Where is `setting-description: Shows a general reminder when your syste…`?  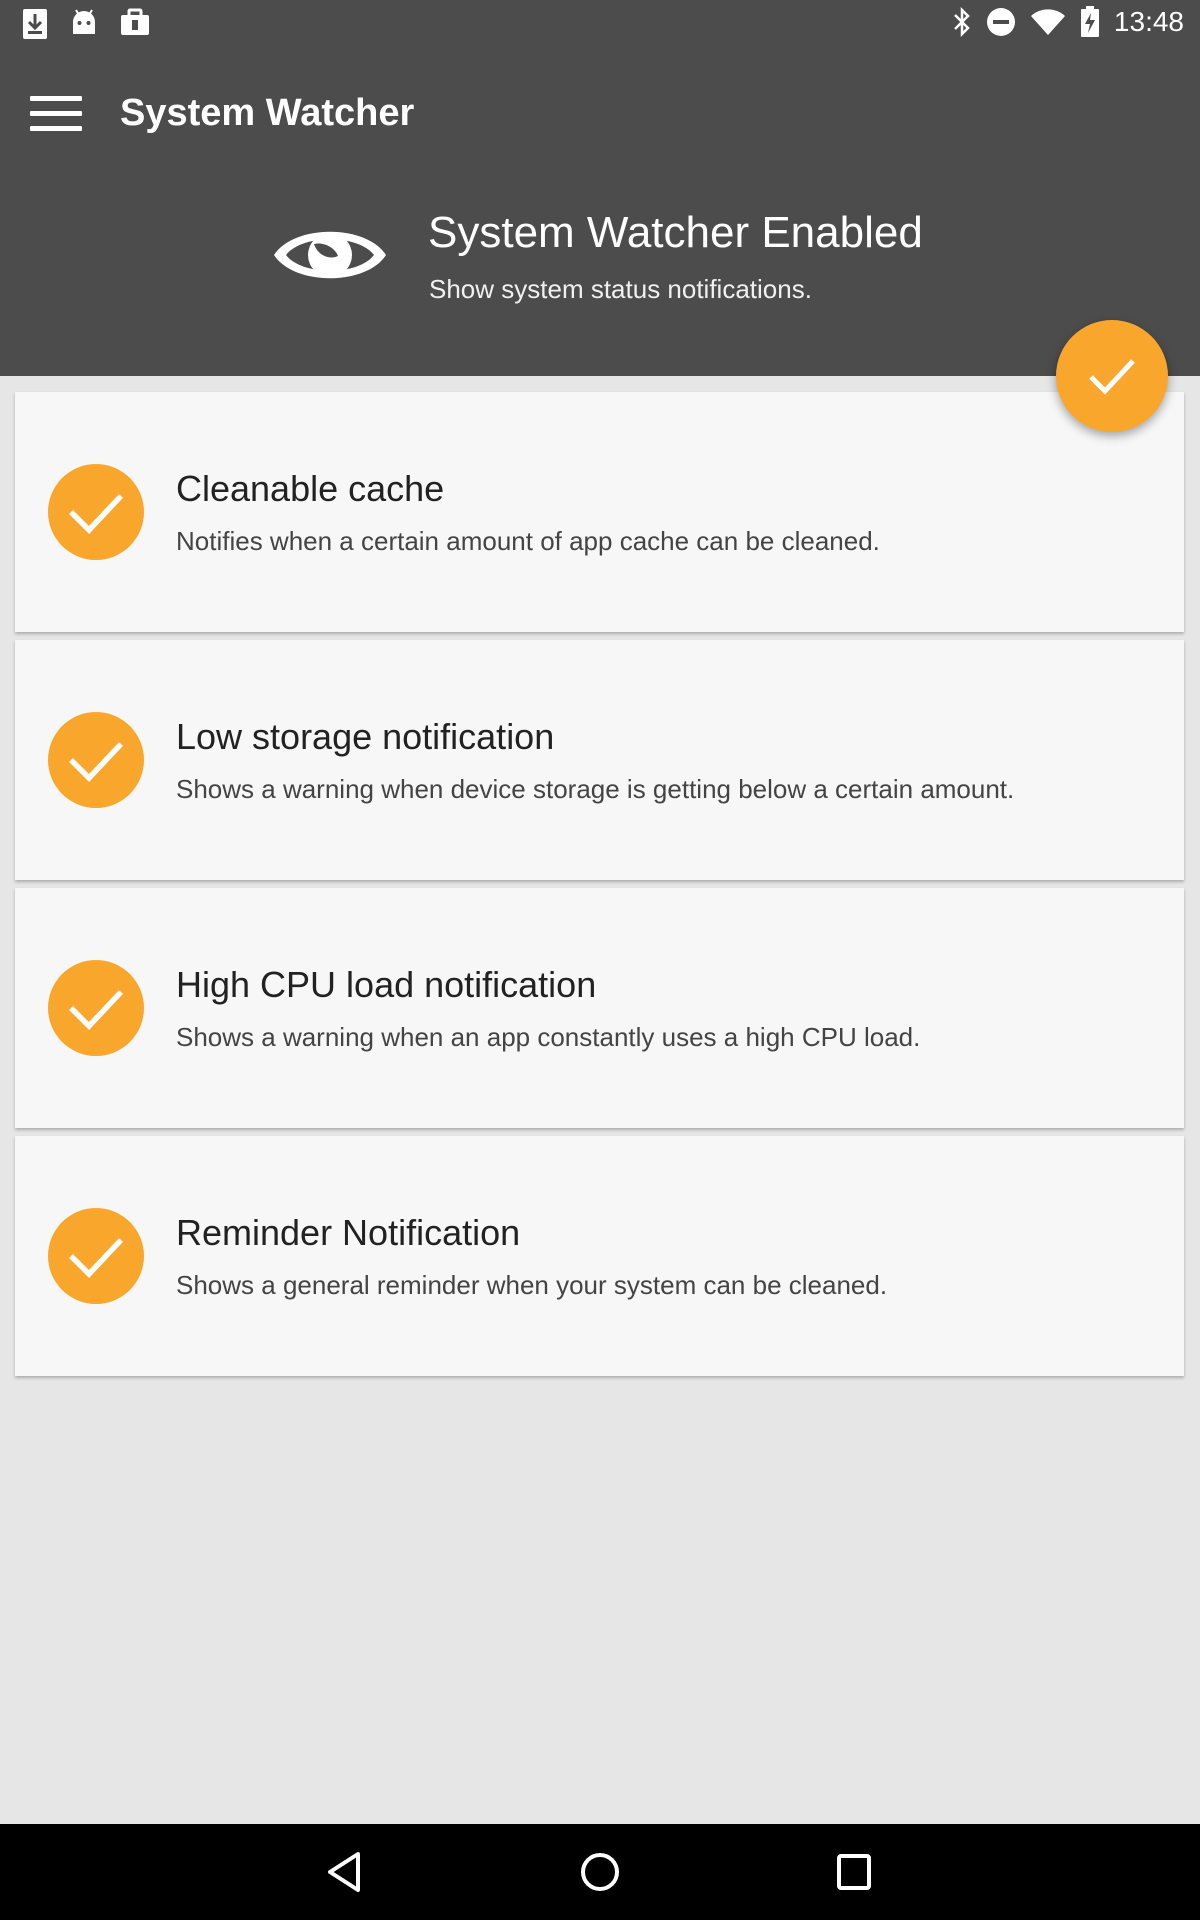 setting-description: Shows a general reminder when your syste… is located at coordinates (532, 1285).